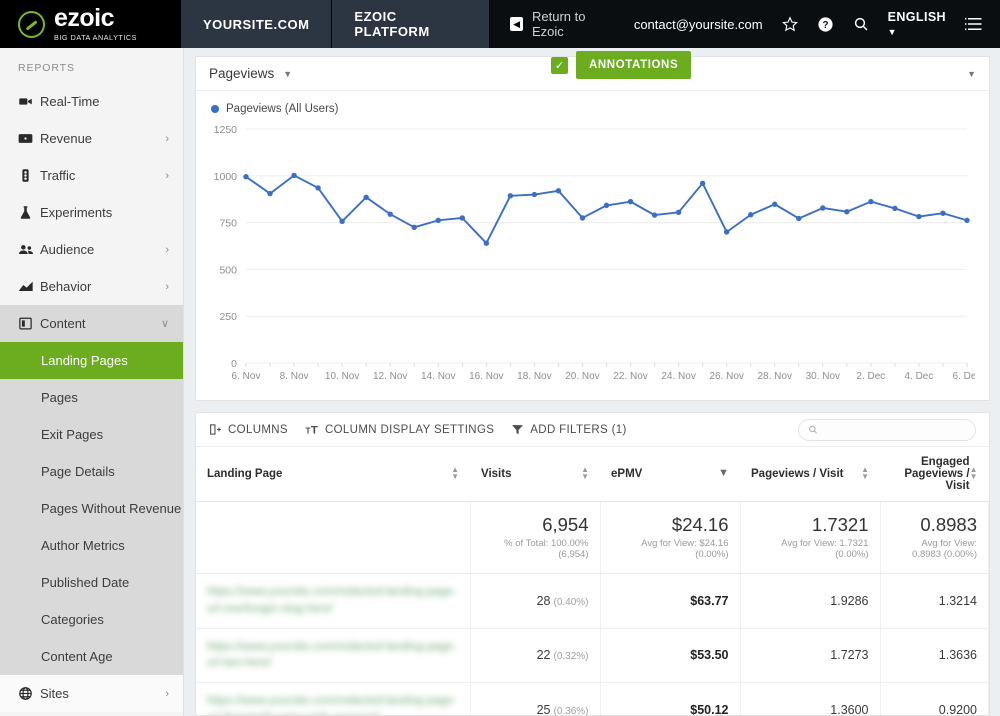 The height and width of the screenshot is (716, 1000). I want to click on svg-text: 26. Nov, so click(726, 376).